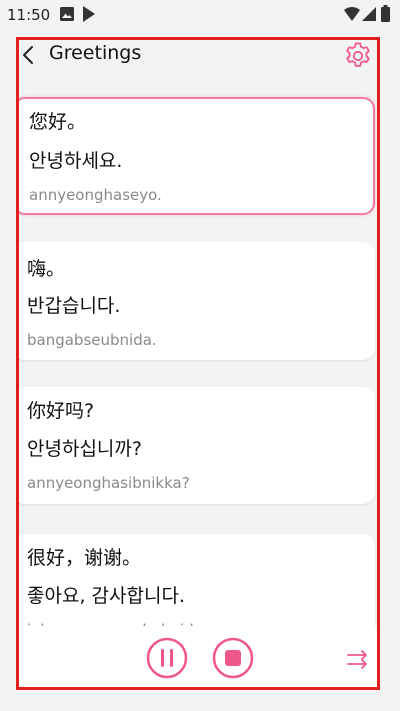 Image resolution: width=400 pixels, height=711 pixels. Describe the element at coordinates (352, 14) in the screenshot. I see `wifi-icon` at that location.